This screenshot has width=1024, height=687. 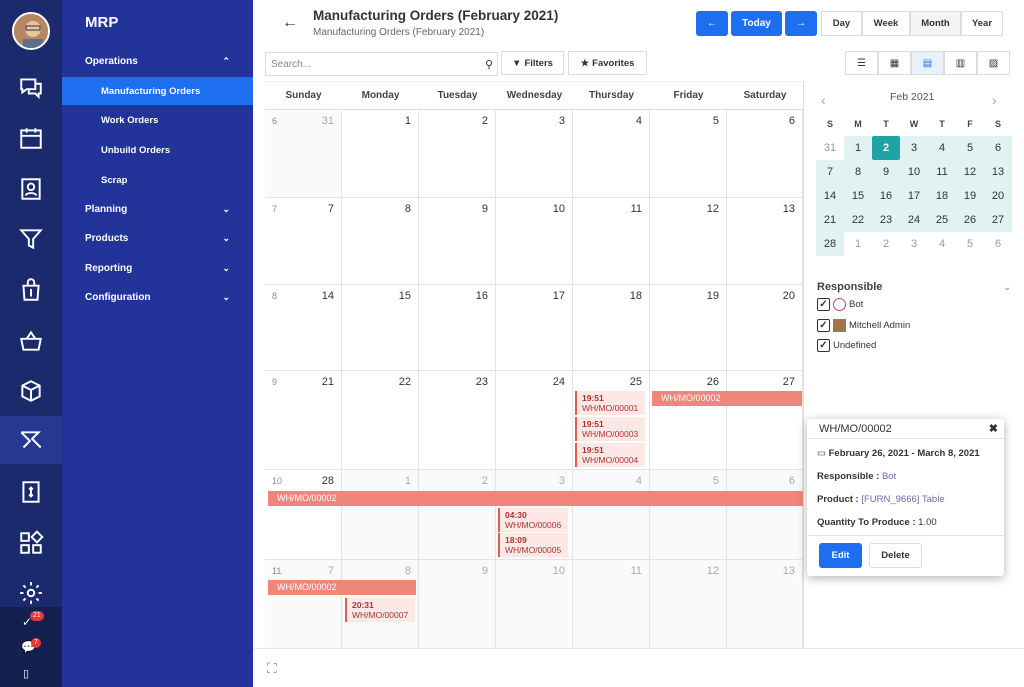 I want to click on mini-calendar-day: 7, so click(x=830, y=172).